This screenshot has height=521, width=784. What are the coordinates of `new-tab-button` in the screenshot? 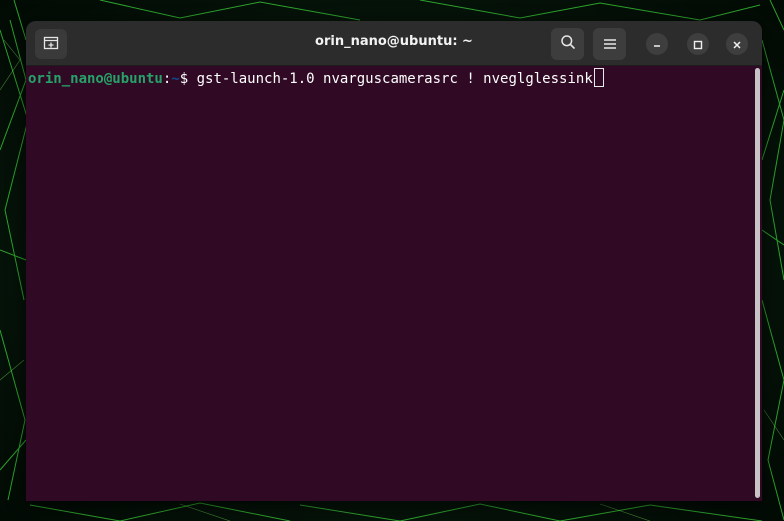 It's located at (51, 44).